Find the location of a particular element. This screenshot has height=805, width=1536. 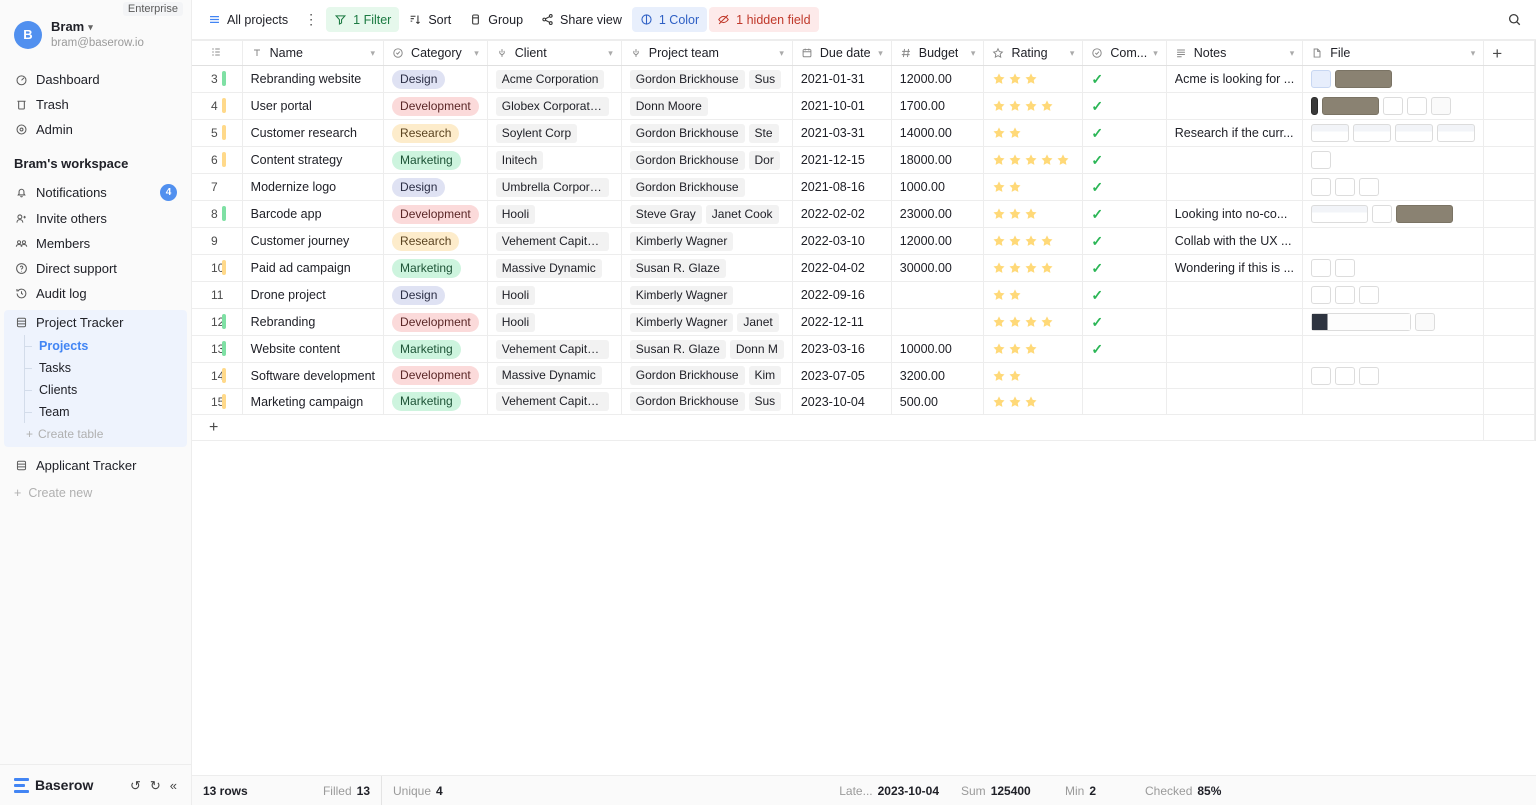

hidden-fields-button: 1 hidden field is located at coordinates (764, 19).